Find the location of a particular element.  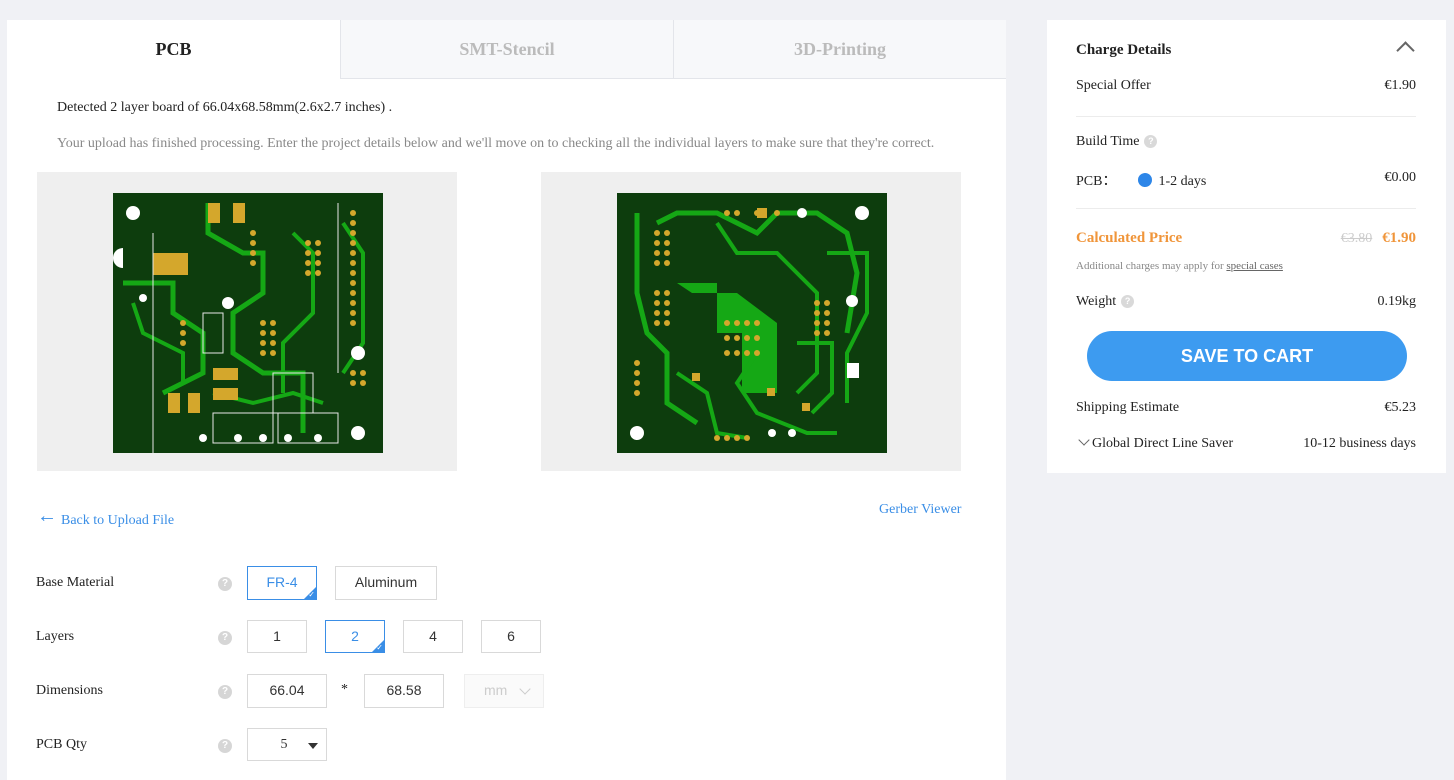

shipping-estimate-label: Shipping Estimate is located at coordinates (1128, 407).